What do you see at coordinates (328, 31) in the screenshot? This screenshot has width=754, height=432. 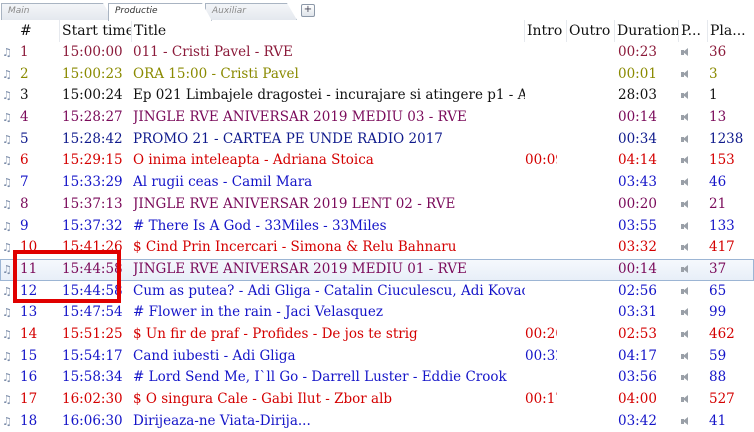 I see `column-title-header: Title` at bounding box center [328, 31].